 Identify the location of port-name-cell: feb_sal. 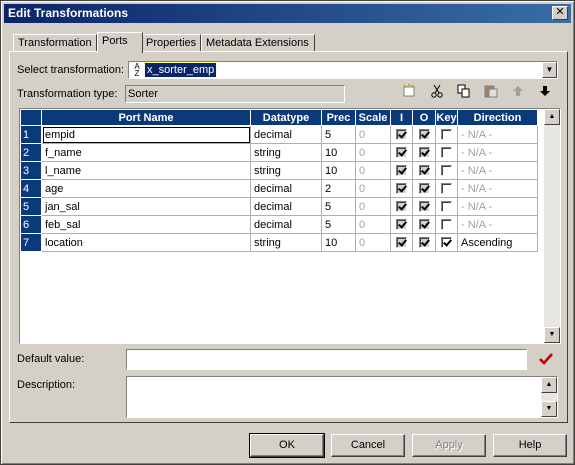
(146, 224).